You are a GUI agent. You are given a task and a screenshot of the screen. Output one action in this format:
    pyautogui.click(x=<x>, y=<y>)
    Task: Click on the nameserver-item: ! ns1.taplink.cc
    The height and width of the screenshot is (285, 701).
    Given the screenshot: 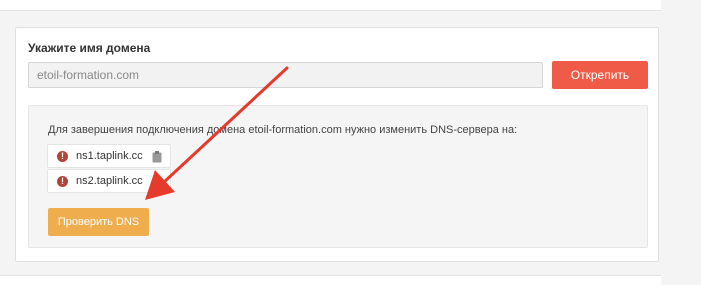 What is the action you would take?
    pyautogui.click(x=109, y=156)
    